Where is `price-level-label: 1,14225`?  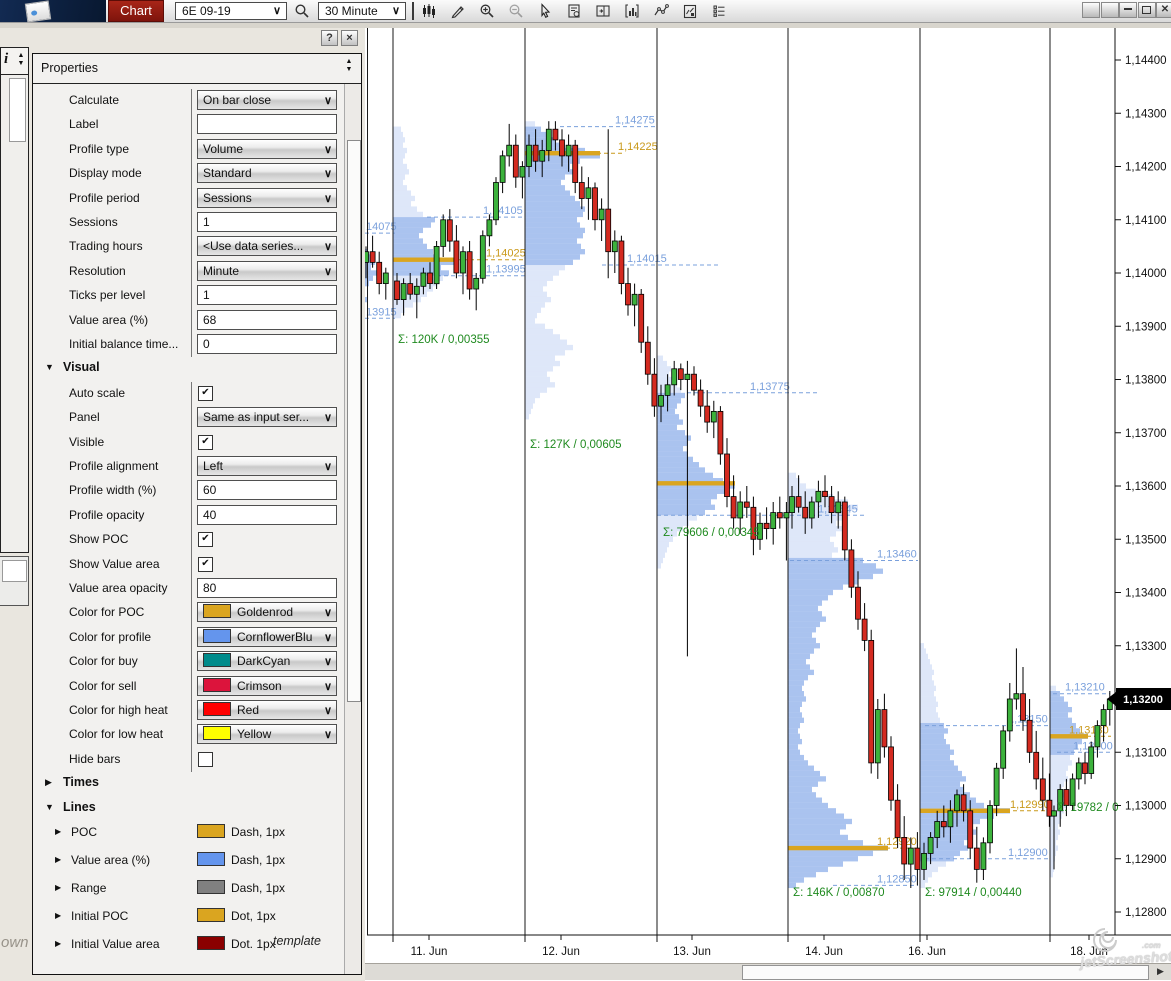 price-level-label: 1,14225 is located at coordinates (638, 147).